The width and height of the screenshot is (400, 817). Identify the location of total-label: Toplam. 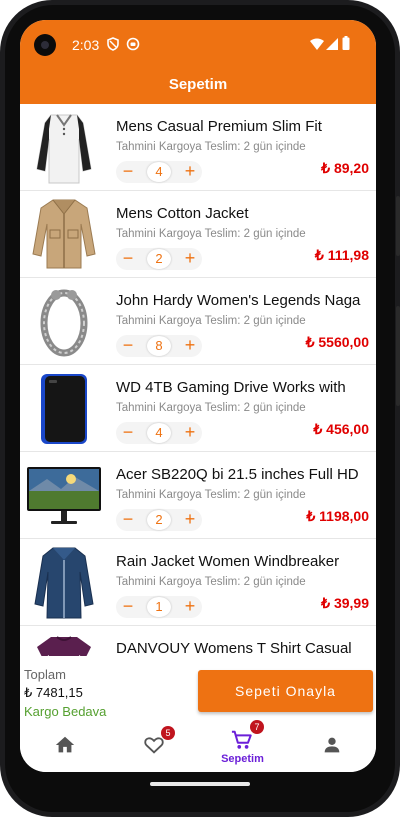
(45, 674).